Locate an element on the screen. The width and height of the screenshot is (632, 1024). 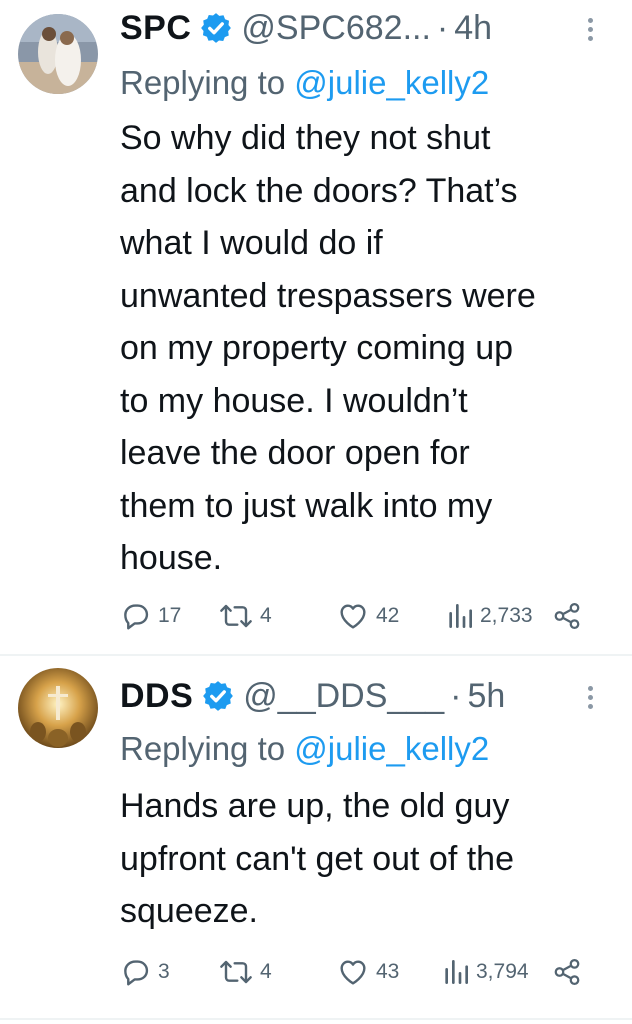
views-button: 3,794 is located at coordinates (485, 972).